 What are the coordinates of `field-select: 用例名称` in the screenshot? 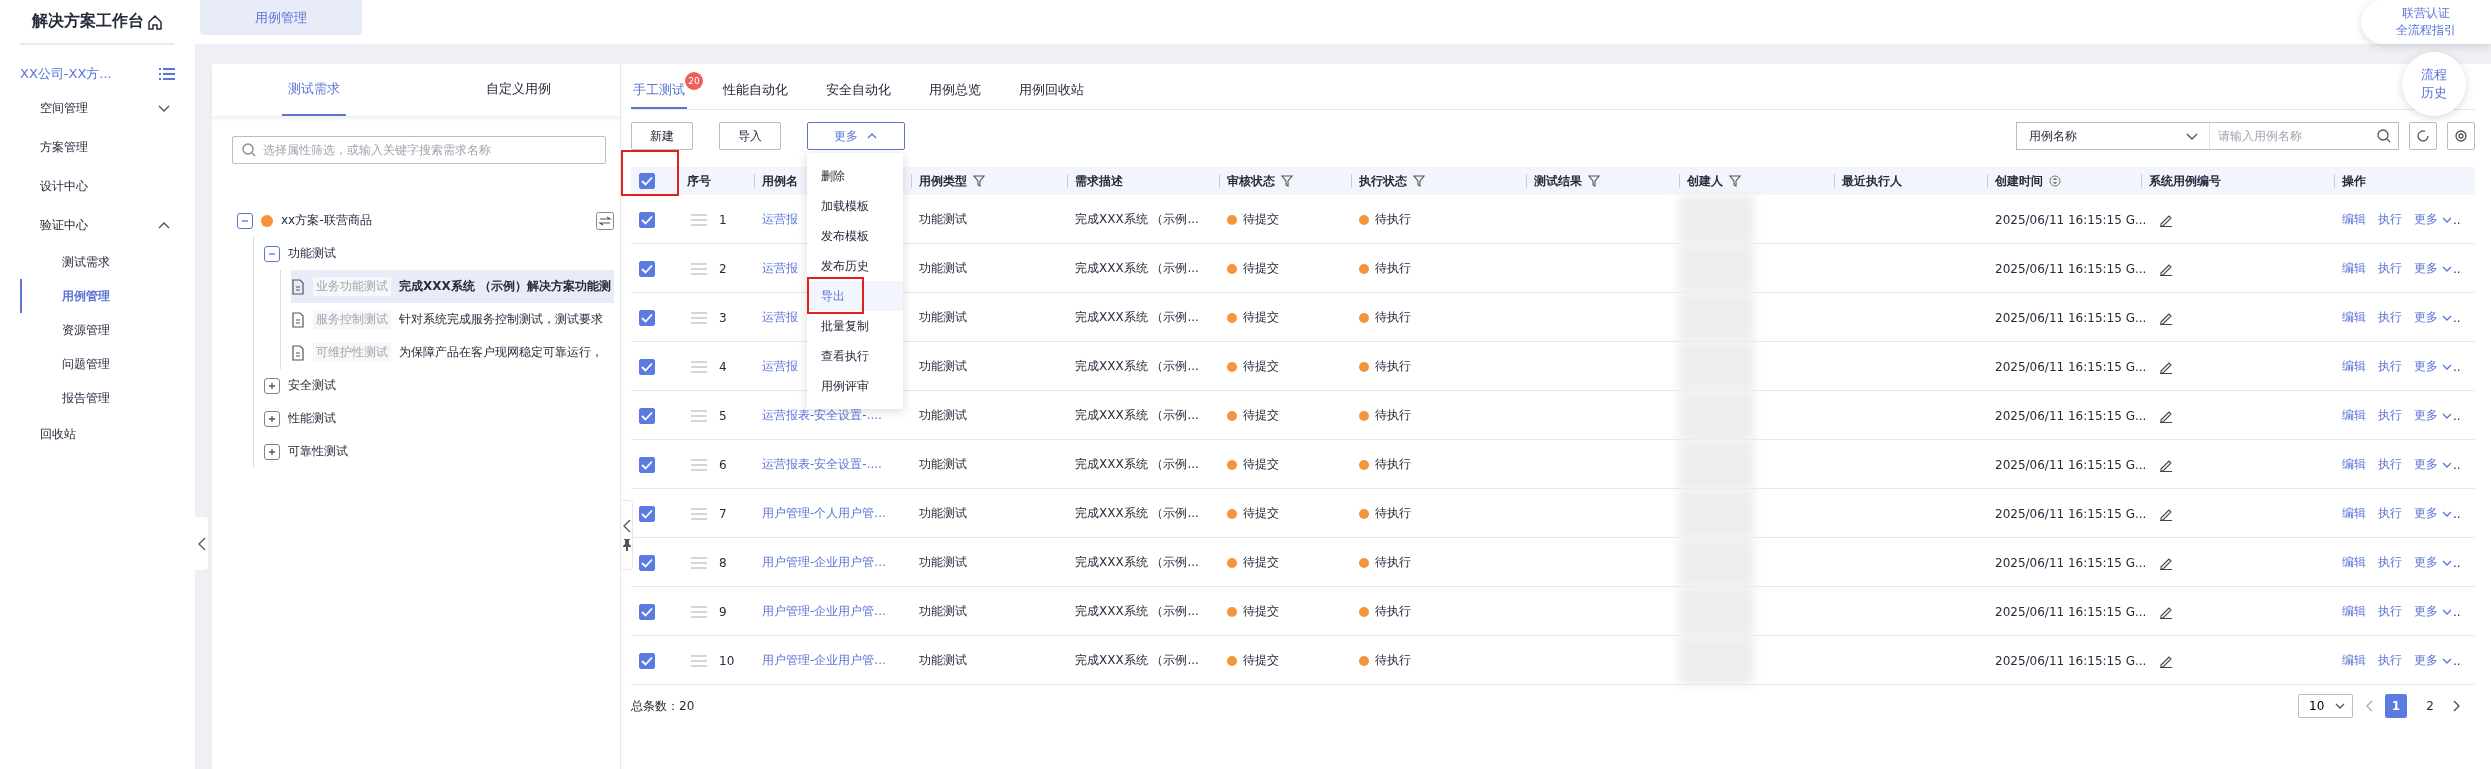 It's located at (2112, 136).